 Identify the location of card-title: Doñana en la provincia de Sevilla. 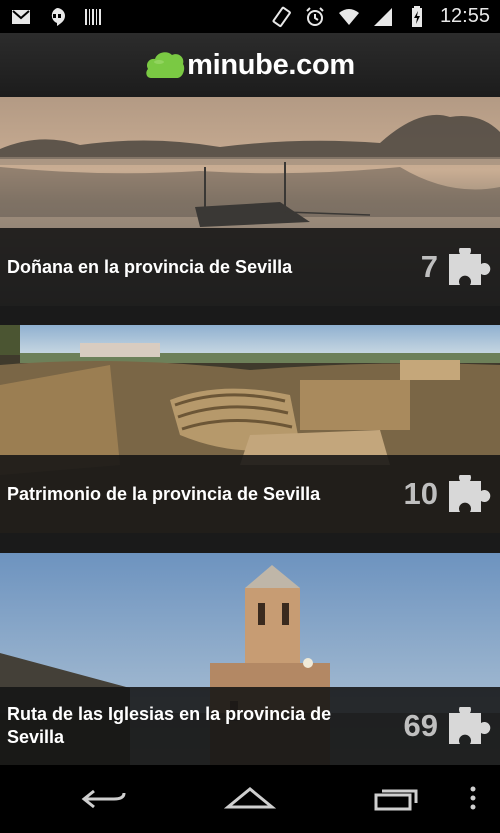
(150, 266).